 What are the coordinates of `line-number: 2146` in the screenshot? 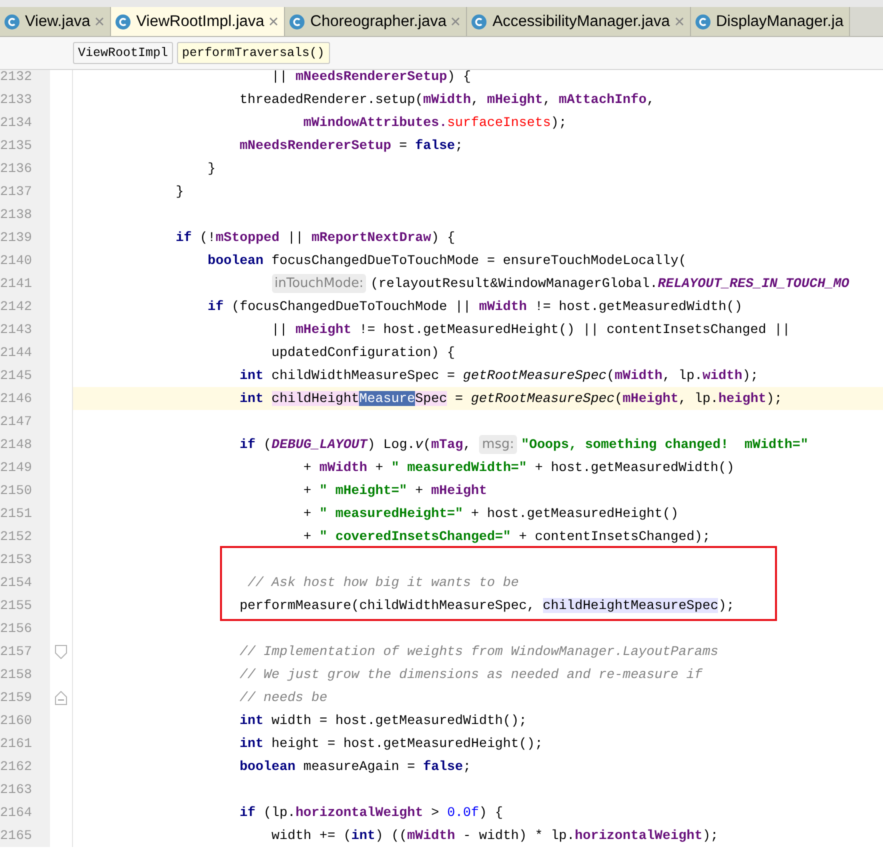 It's located at (25, 398).